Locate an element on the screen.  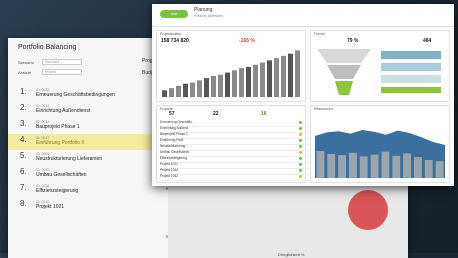
dashboard-title: Planung is located at coordinates (203, 10).